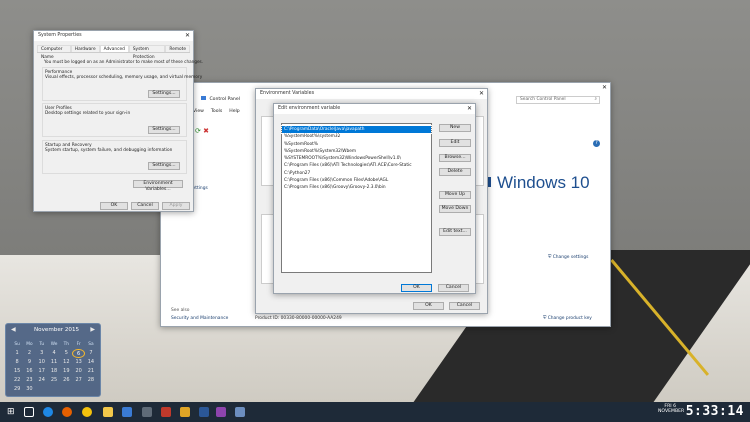 This screenshot has width=750, height=422. I want to click on calendar-day: 8, so click(17, 362).